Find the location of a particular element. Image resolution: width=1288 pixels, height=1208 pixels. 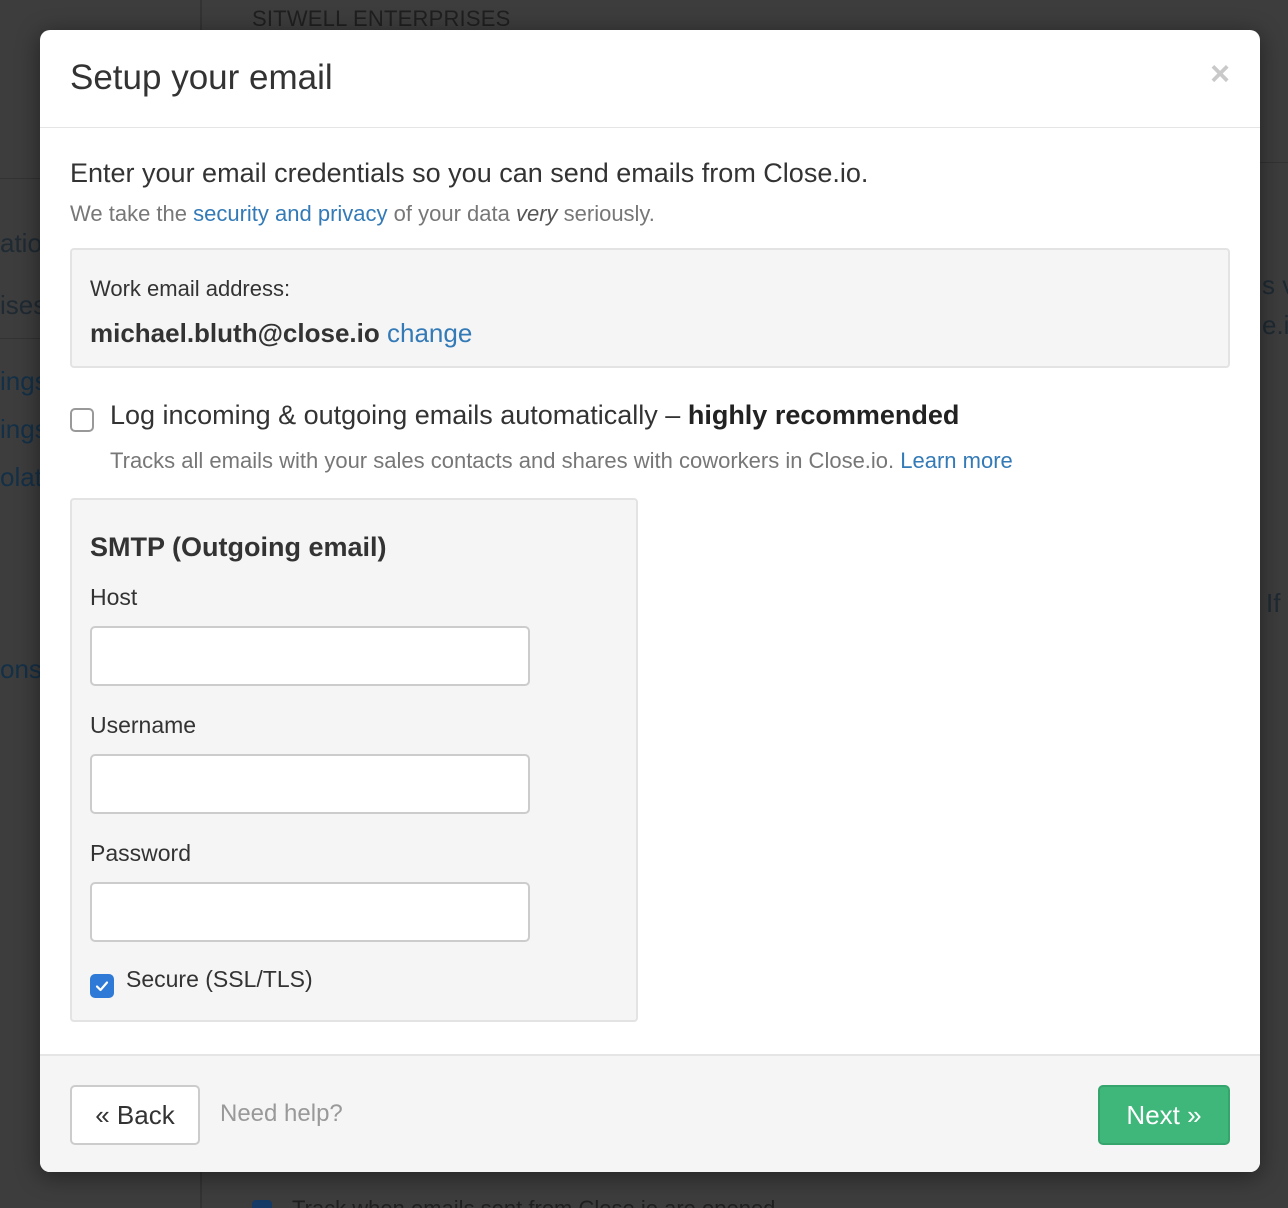

modal-header: Setup your email × is located at coordinates (650, 79).